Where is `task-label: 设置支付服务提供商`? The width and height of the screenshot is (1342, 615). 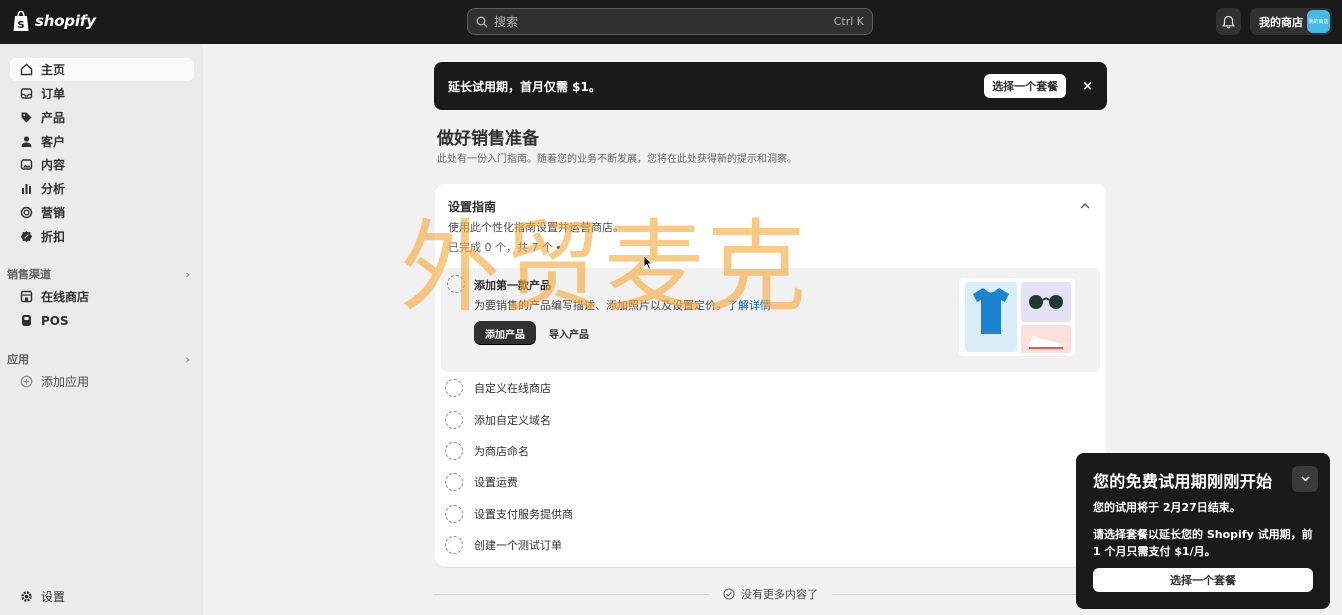 task-label: 设置支付服务提供商 is located at coordinates (523, 514).